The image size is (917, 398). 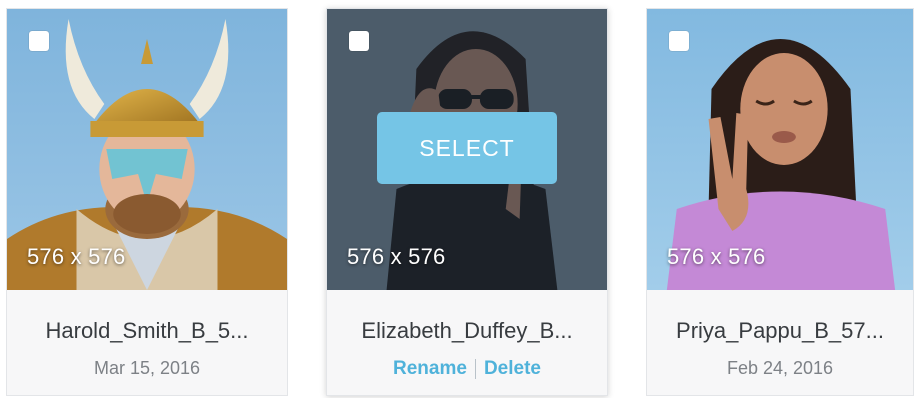 What do you see at coordinates (475, 369) in the screenshot?
I see `actions-divider` at bounding box center [475, 369].